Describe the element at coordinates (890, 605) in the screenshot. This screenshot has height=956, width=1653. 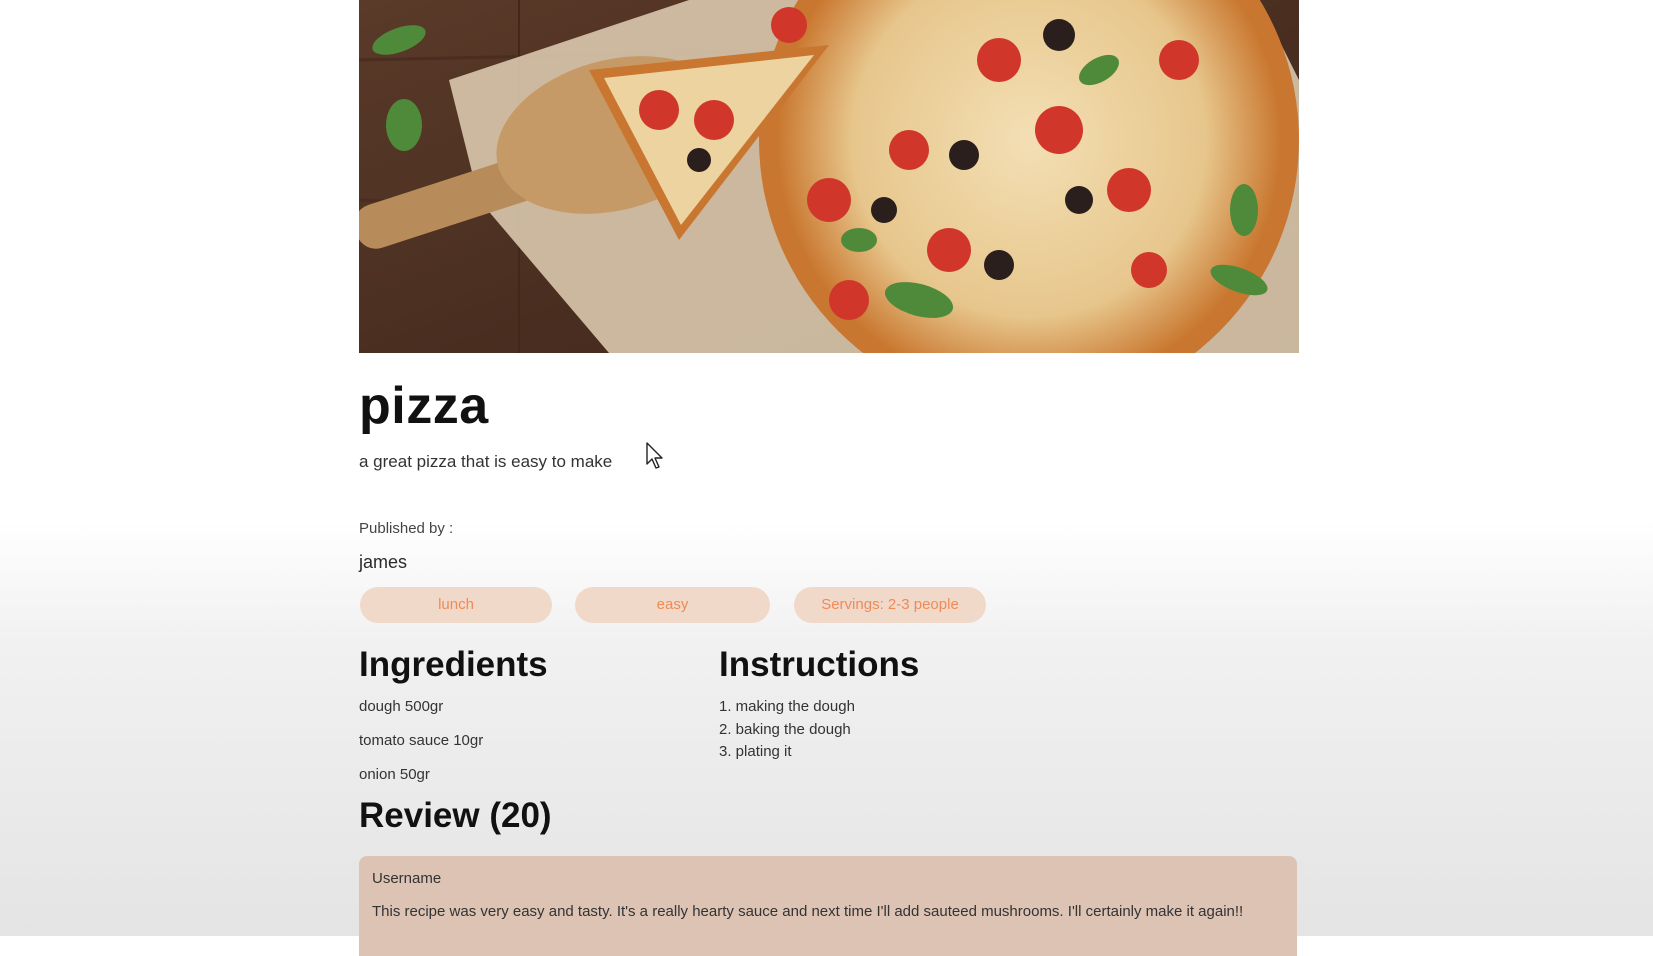
I see `tag-servings: Servings: 2-3 people` at that location.